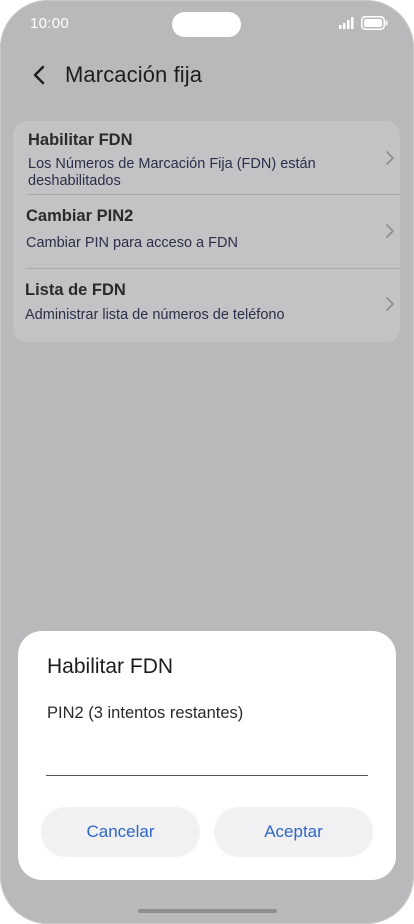 Image resolution: width=414 pixels, height=924 pixels. Describe the element at coordinates (75, 290) in the screenshot. I see `settings-item-title: Lista de FDN` at that location.